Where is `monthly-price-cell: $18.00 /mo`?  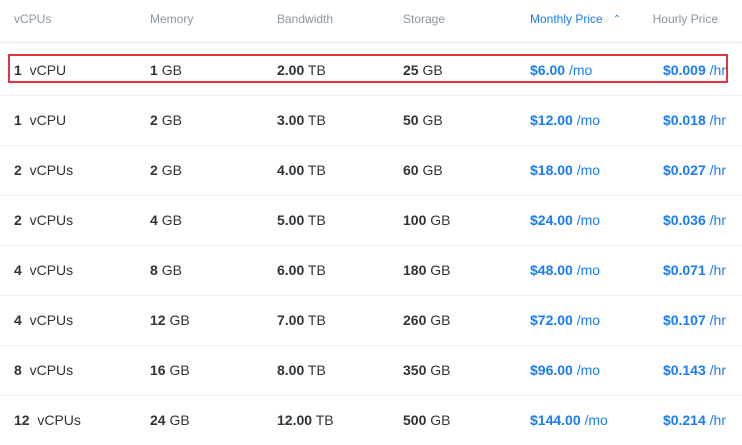
monthly-price-cell: $18.00 /mo is located at coordinates (565, 170).